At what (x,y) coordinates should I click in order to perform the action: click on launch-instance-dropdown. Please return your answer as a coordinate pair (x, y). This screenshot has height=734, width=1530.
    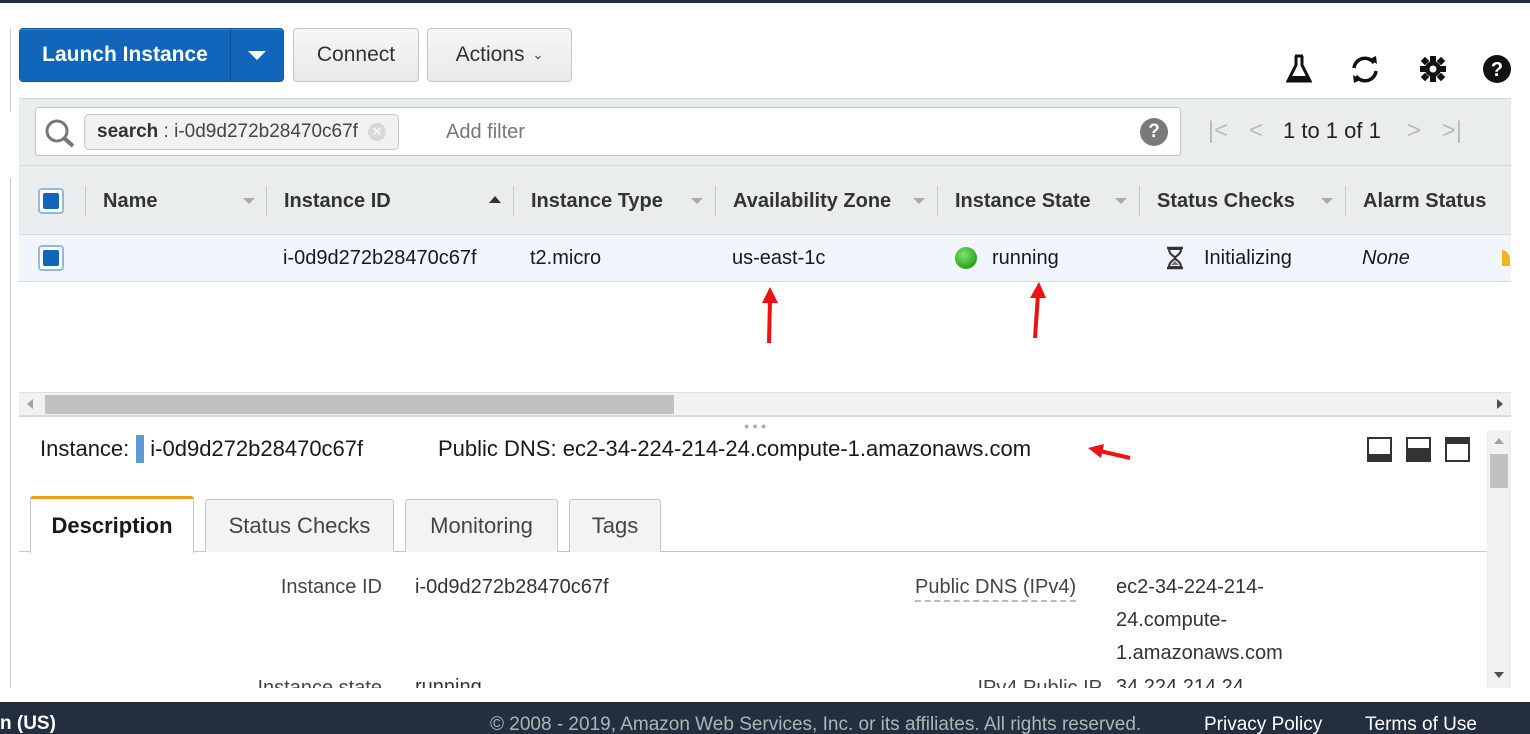
    Looking at the image, I should click on (257, 55).